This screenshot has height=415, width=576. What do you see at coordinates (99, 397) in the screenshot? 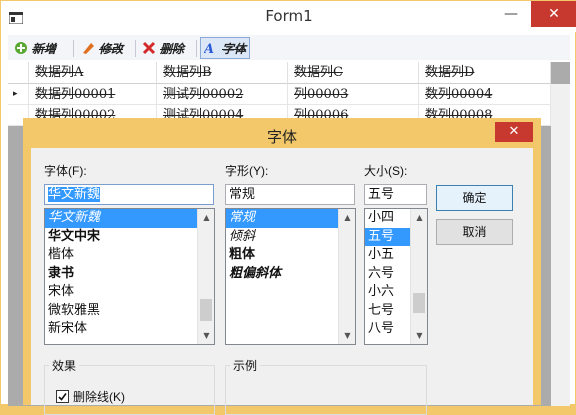
I see `strikeout-label: 删除线(K)` at bounding box center [99, 397].